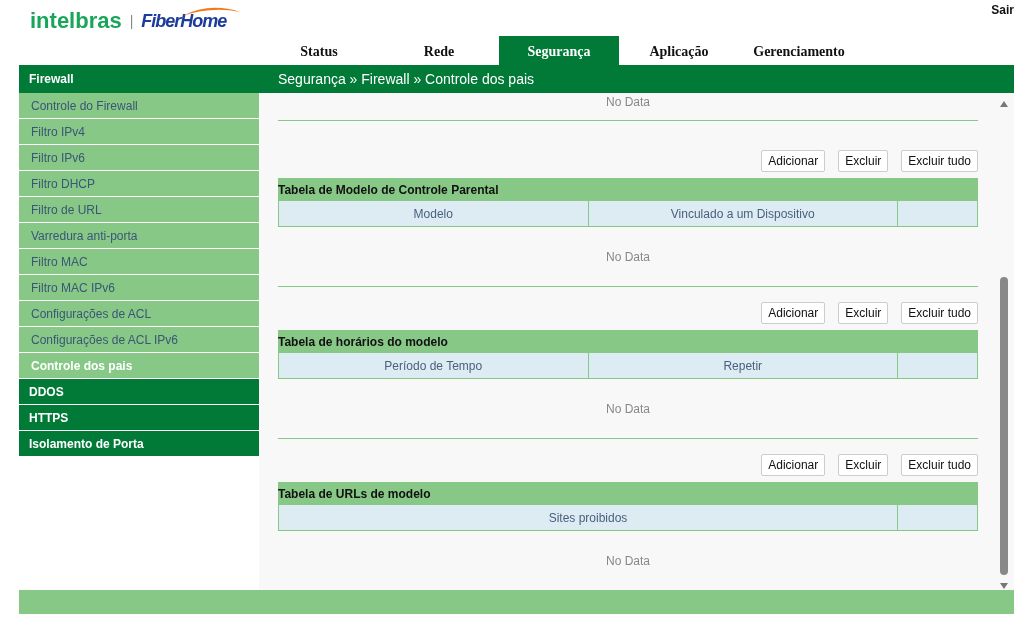 Image resolution: width=1028 pixels, height=639 pixels. Describe the element at coordinates (743, 365) in the screenshot. I see `column-header: Repetir` at that location.